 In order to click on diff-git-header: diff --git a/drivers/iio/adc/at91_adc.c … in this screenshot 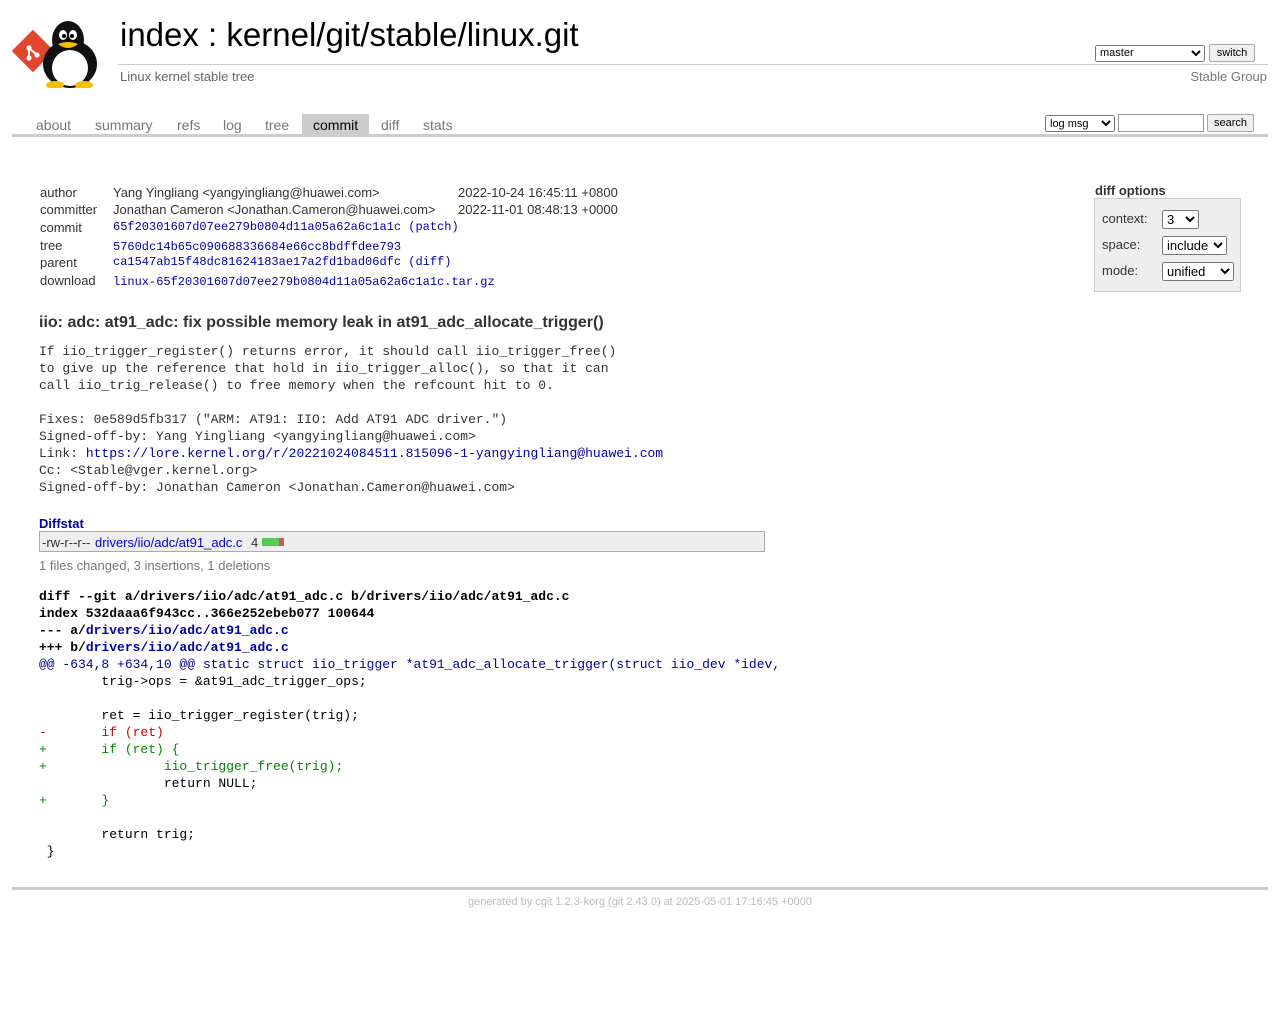, I will do `click(304, 596)`.